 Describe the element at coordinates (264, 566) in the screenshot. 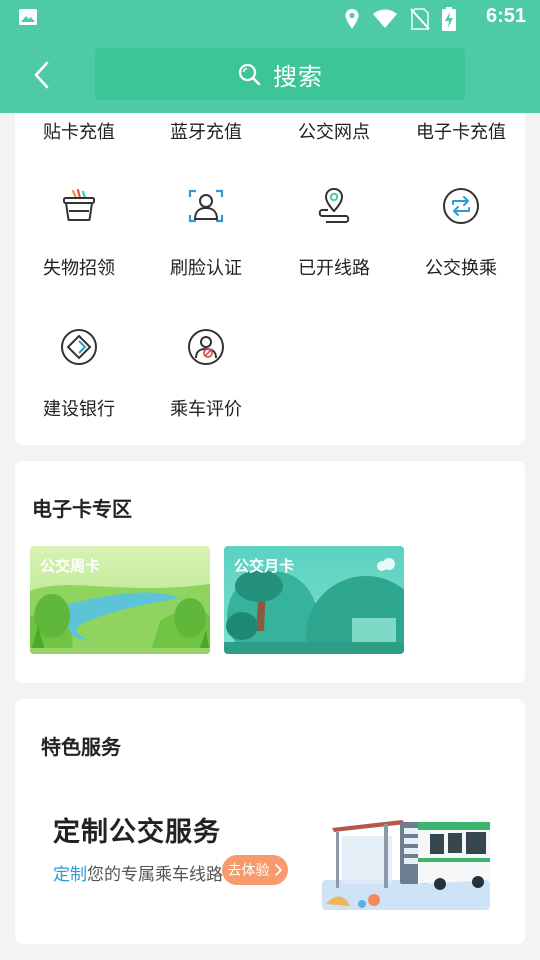

I see `ecard-label: 公交月卡` at that location.